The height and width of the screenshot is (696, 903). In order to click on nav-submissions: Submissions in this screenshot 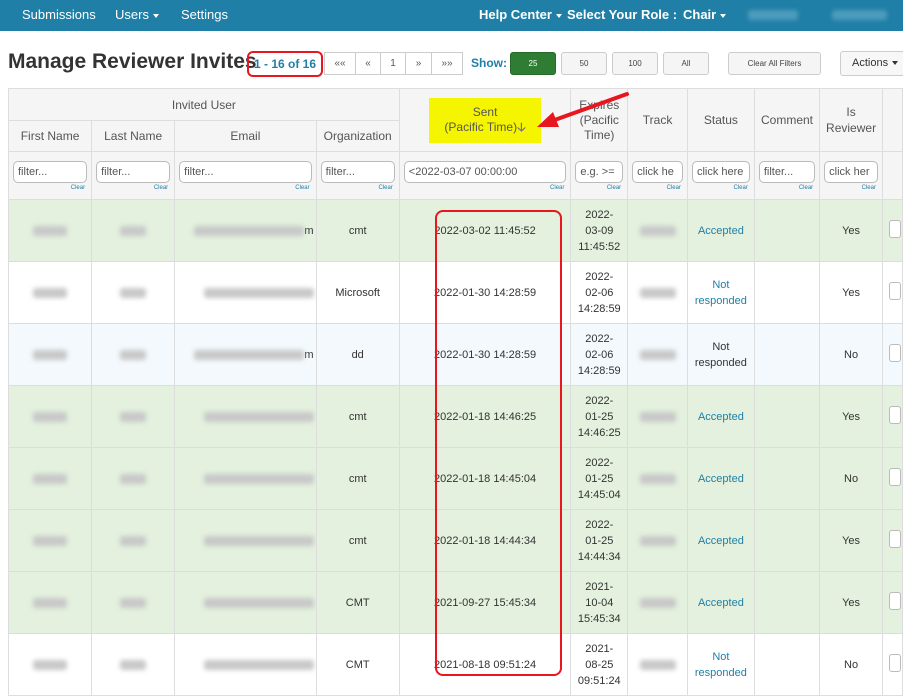, I will do `click(59, 15)`.